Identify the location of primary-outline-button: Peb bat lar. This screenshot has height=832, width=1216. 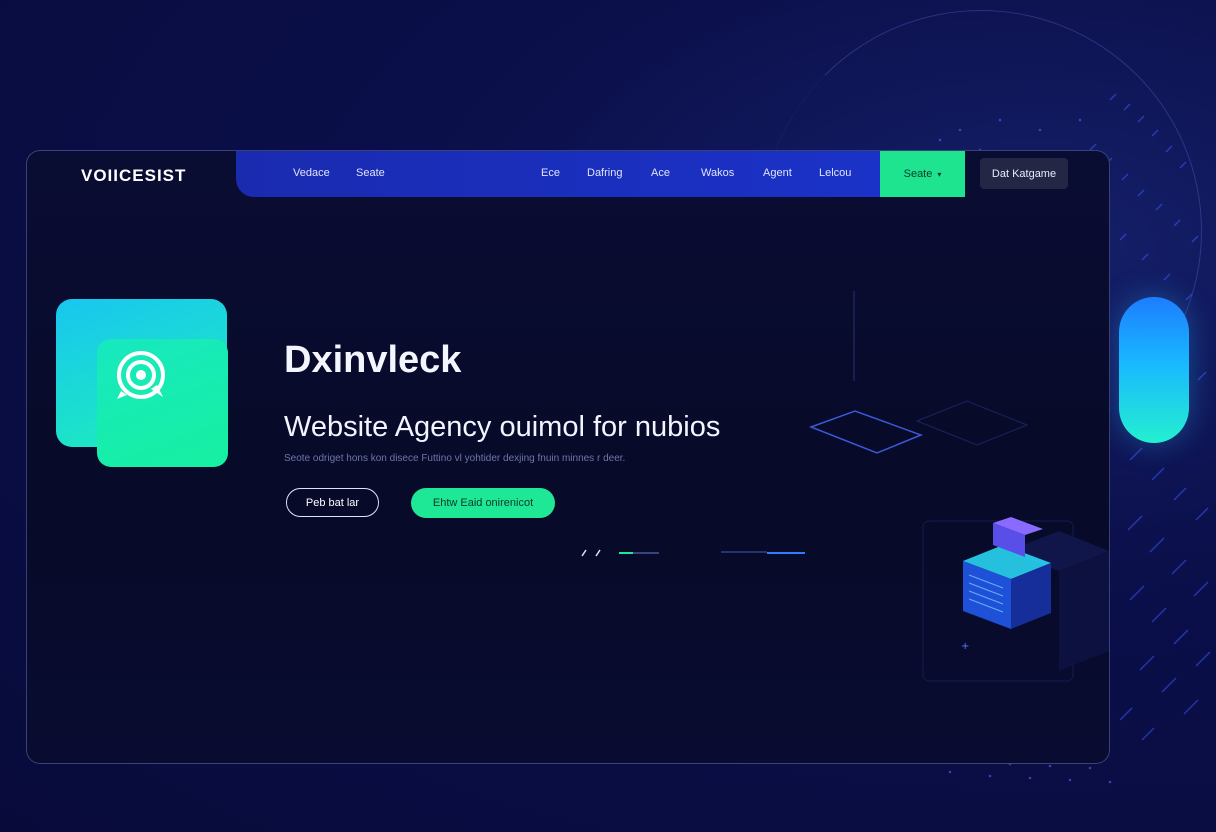
(332, 502).